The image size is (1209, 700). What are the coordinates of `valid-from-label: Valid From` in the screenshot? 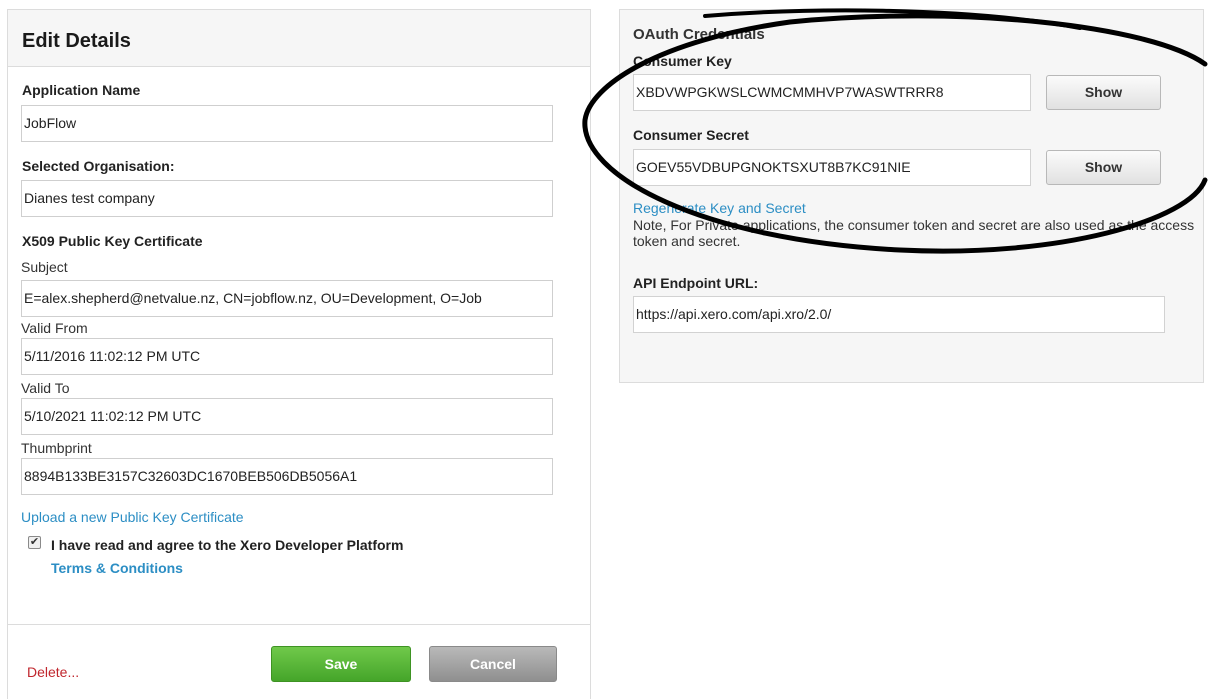 It's located at (54, 328).